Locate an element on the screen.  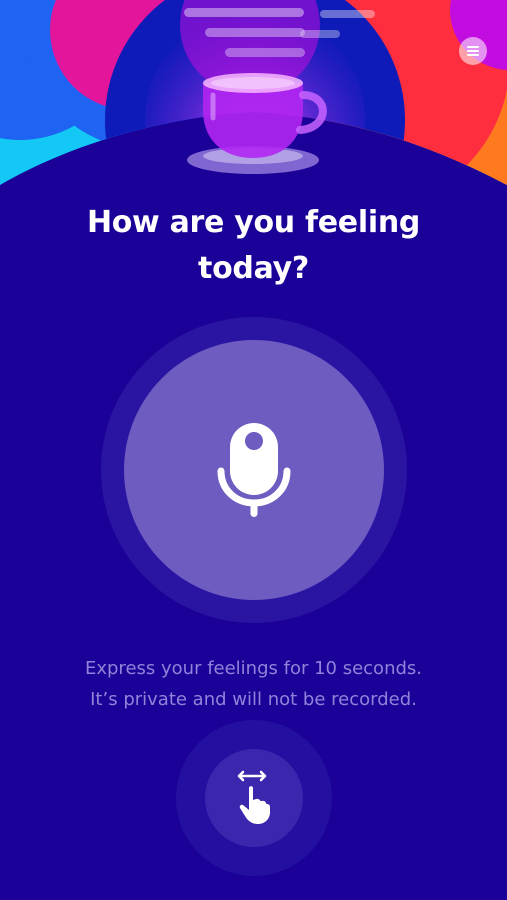
swipe-hint-button is located at coordinates (254, 798).